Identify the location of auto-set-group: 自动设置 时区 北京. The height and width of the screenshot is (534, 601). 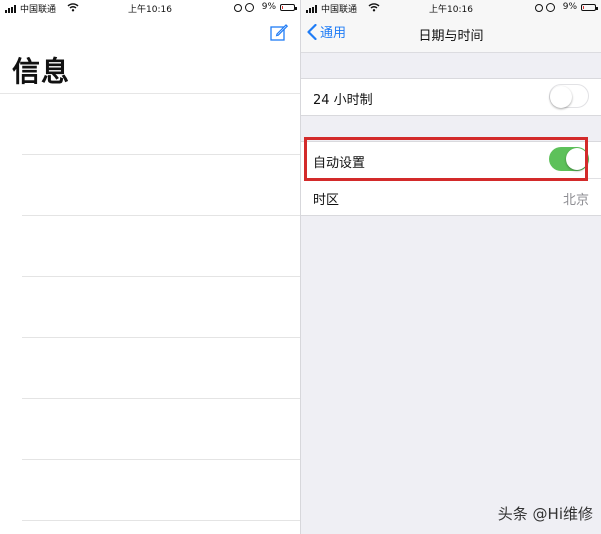
(451, 178).